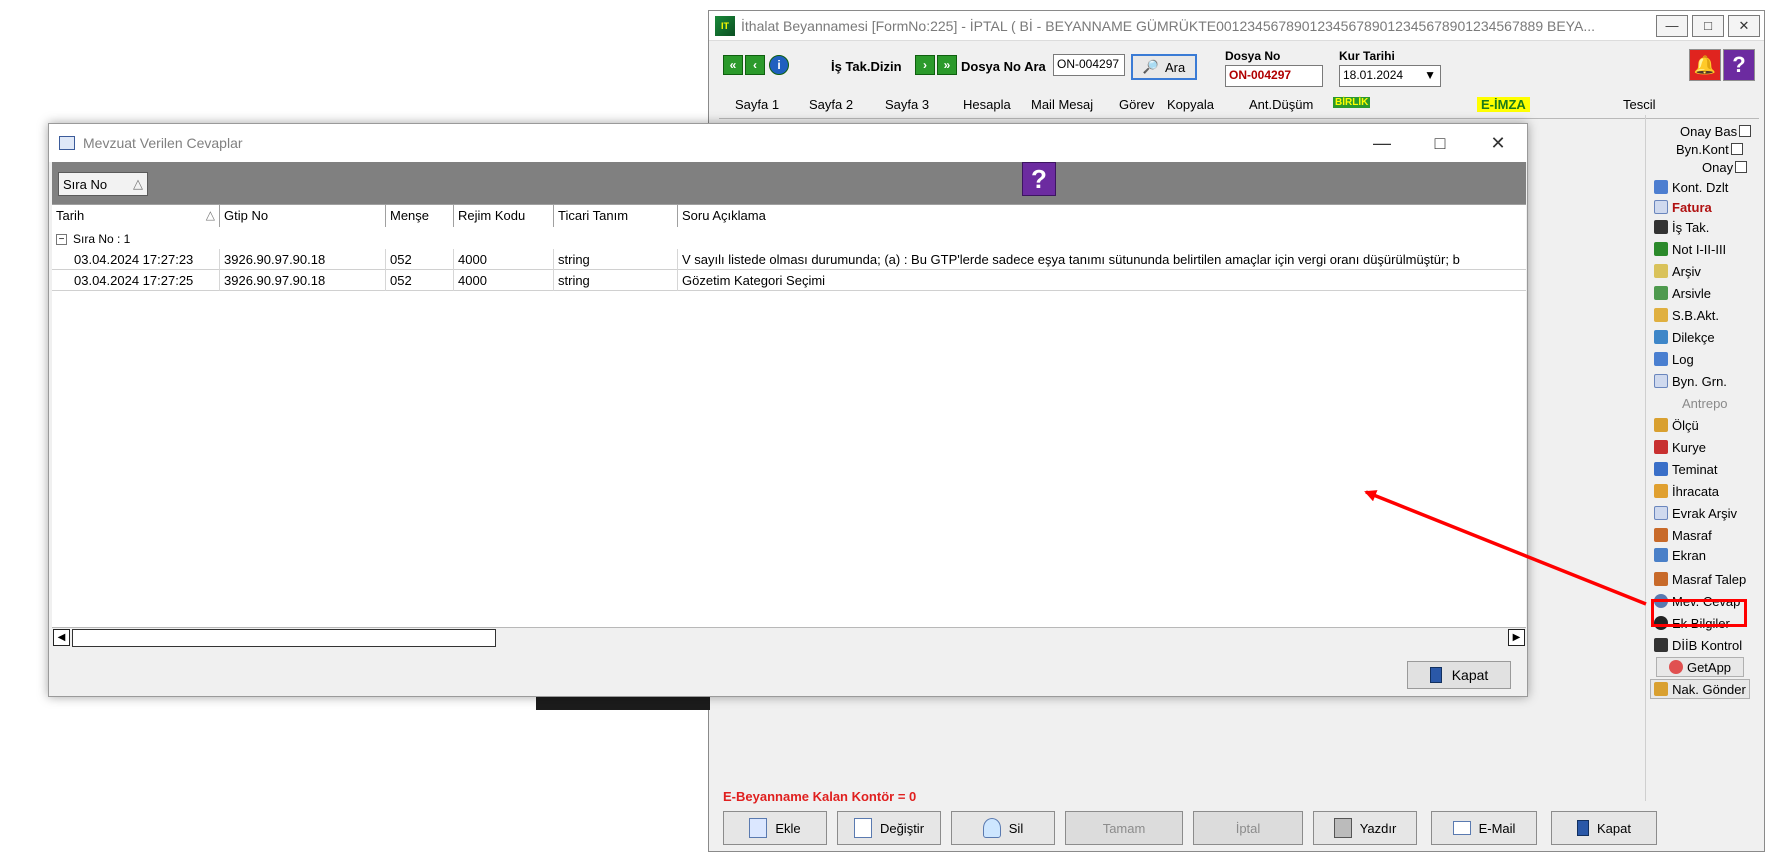 Image resolution: width=1776 pixels, height=866 pixels. What do you see at coordinates (1708, 25) in the screenshot?
I see `maximize-button: □` at bounding box center [1708, 25].